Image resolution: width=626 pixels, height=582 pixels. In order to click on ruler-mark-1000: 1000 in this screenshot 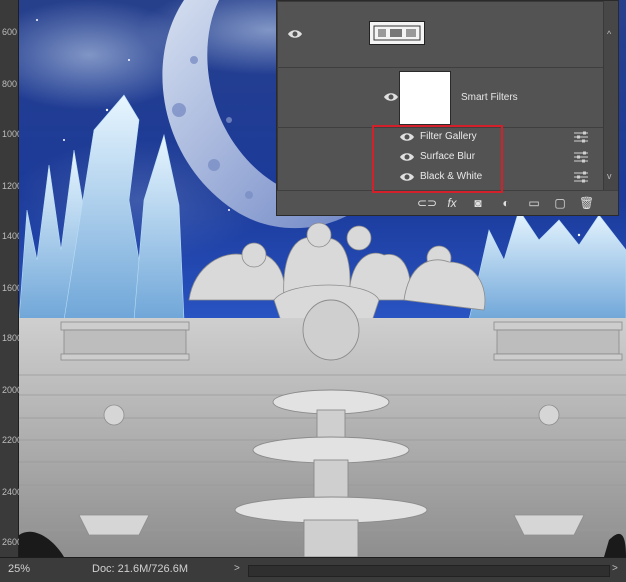, I will do `click(12, 134)`.